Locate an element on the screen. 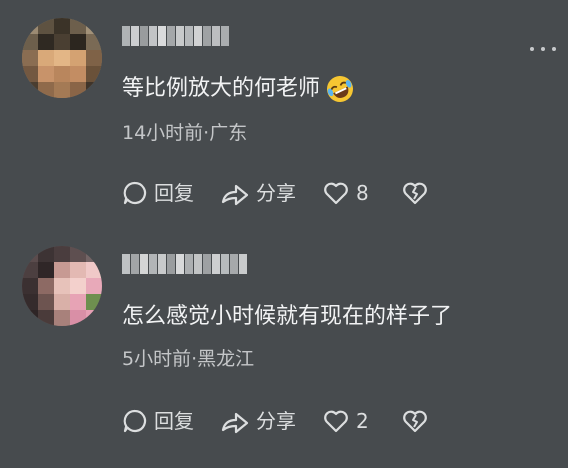  like-button: 8 is located at coordinates (345, 193).